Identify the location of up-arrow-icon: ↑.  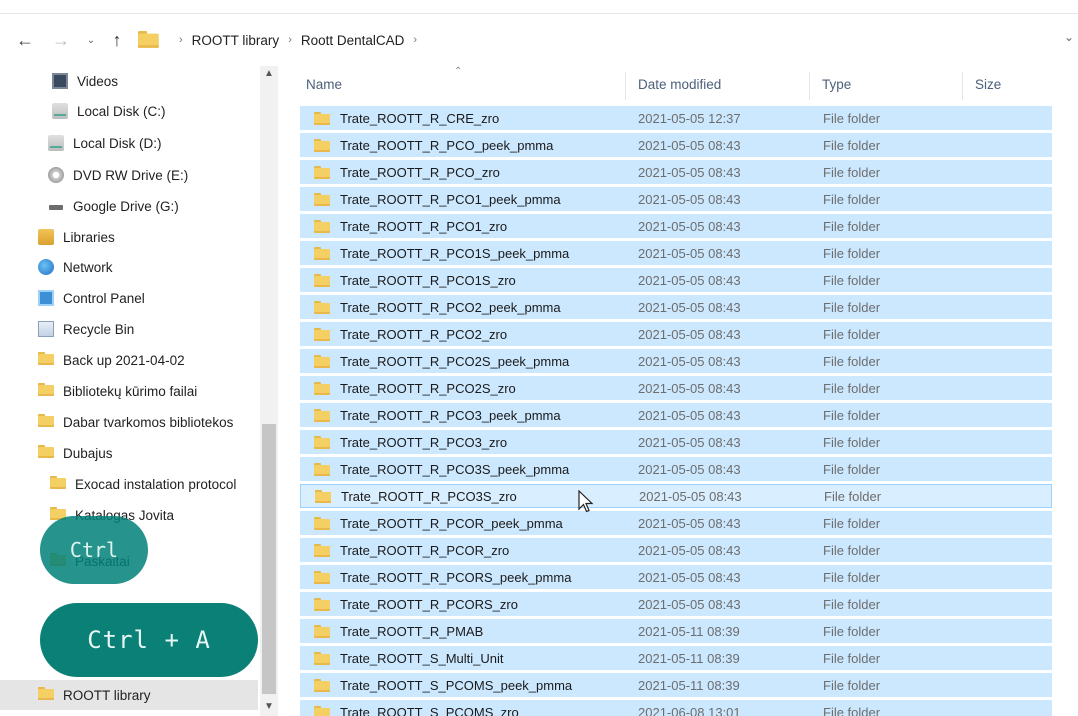
(117, 40).